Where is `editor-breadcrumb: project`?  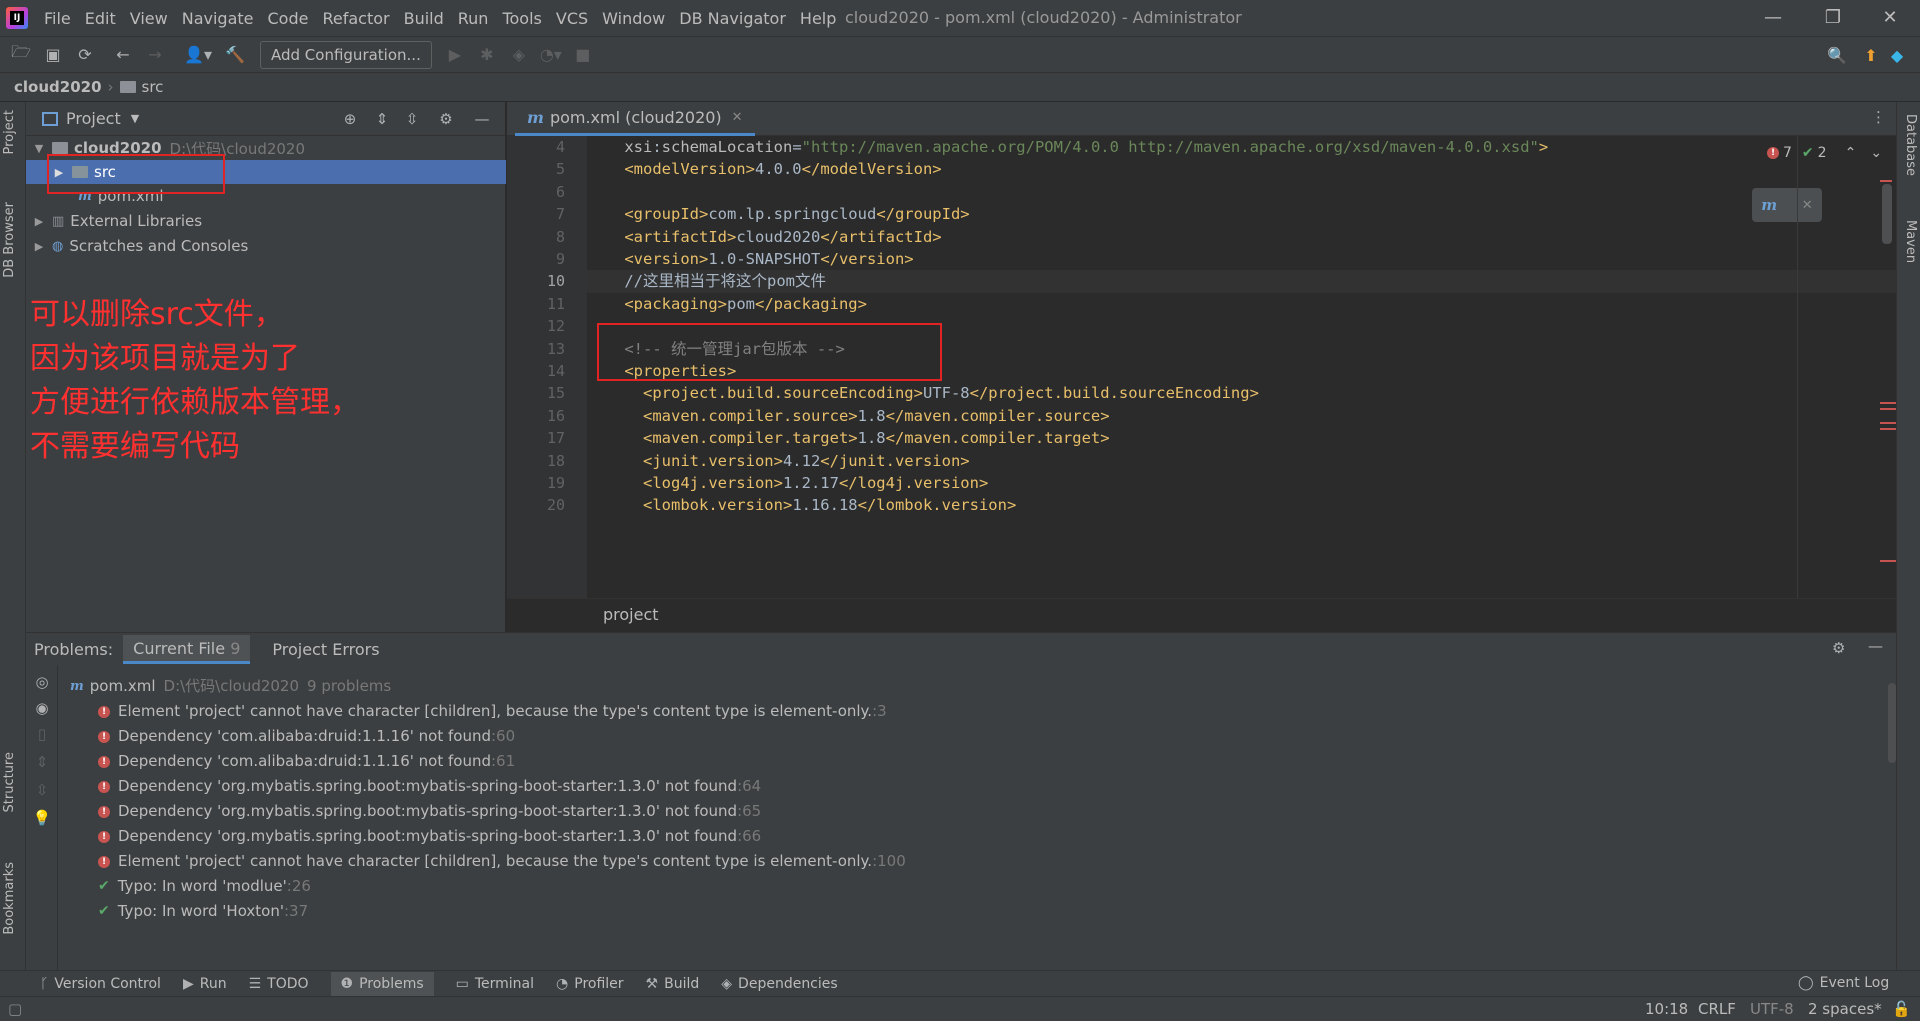 editor-breadcrumb: project is located at coordinates (1201, 615).